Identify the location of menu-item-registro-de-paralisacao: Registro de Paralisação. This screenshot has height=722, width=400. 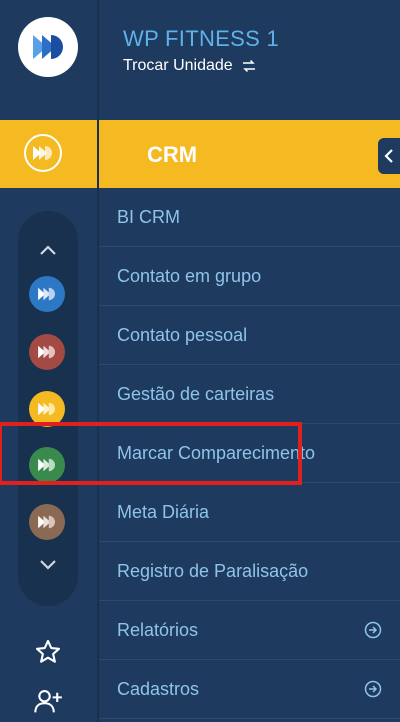
(249, 571).